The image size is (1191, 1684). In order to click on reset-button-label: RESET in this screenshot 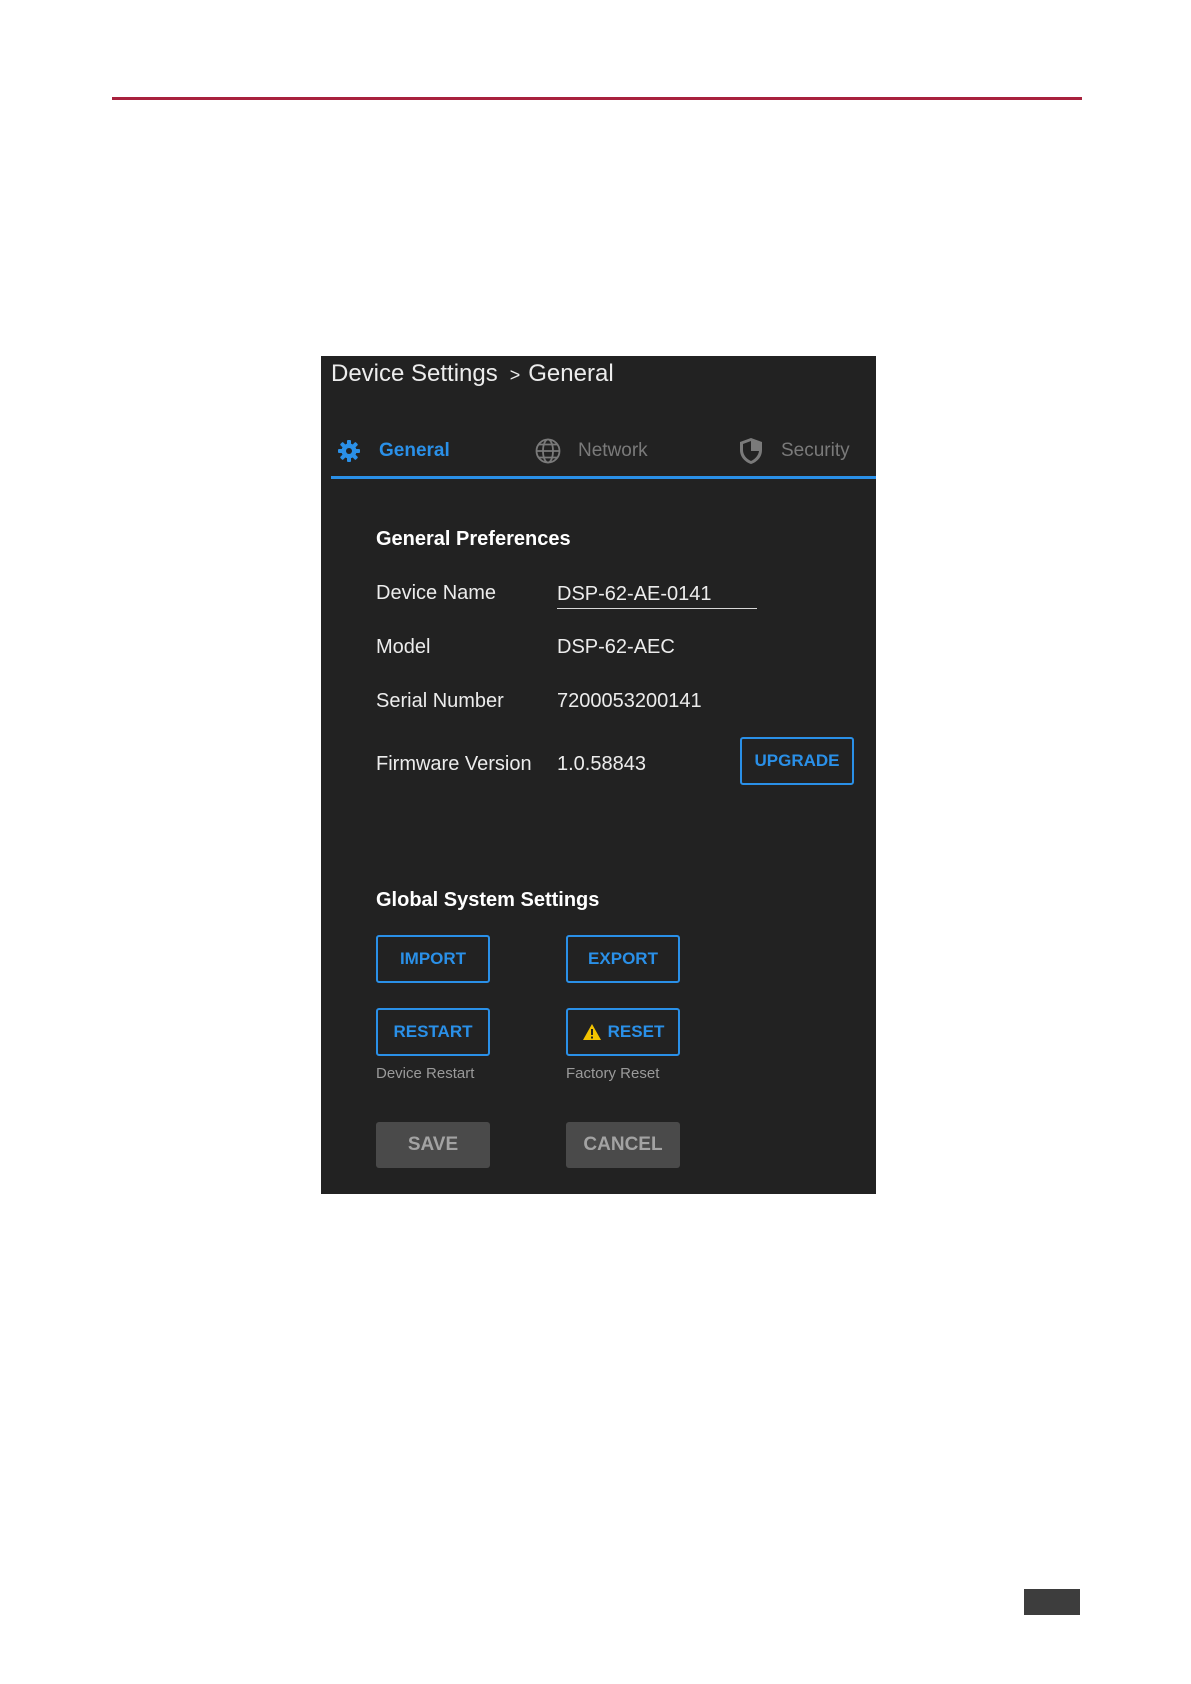, I will do `click(636, 1031)`.